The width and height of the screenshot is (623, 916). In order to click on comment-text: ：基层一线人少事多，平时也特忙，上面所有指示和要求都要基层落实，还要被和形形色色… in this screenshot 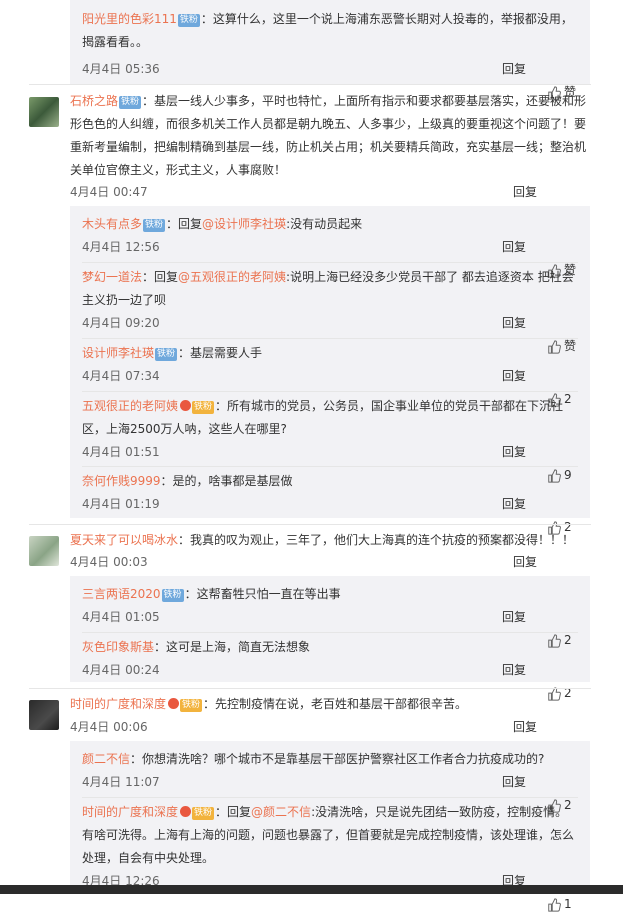, I will do `click(328, 135)`.